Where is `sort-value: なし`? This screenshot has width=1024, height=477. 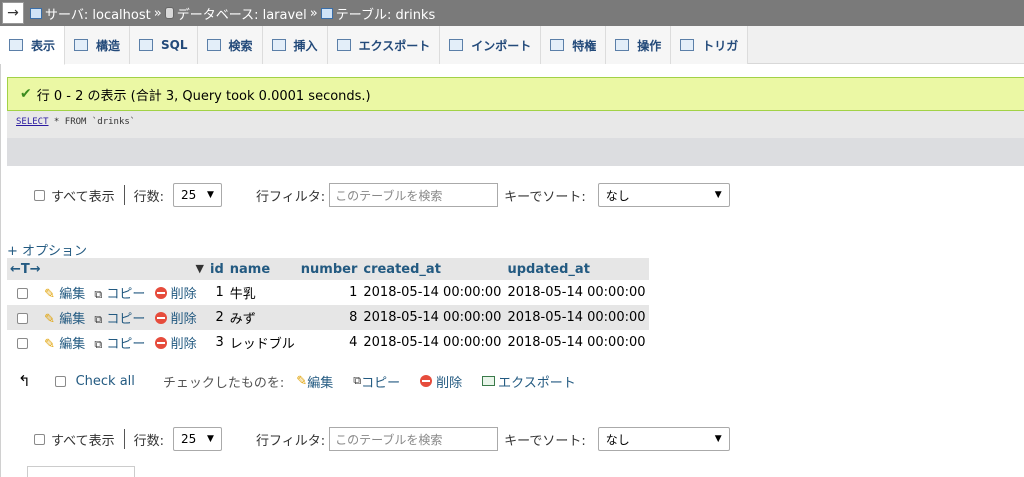
sort-value: なし is located at coordinates (617, 195).